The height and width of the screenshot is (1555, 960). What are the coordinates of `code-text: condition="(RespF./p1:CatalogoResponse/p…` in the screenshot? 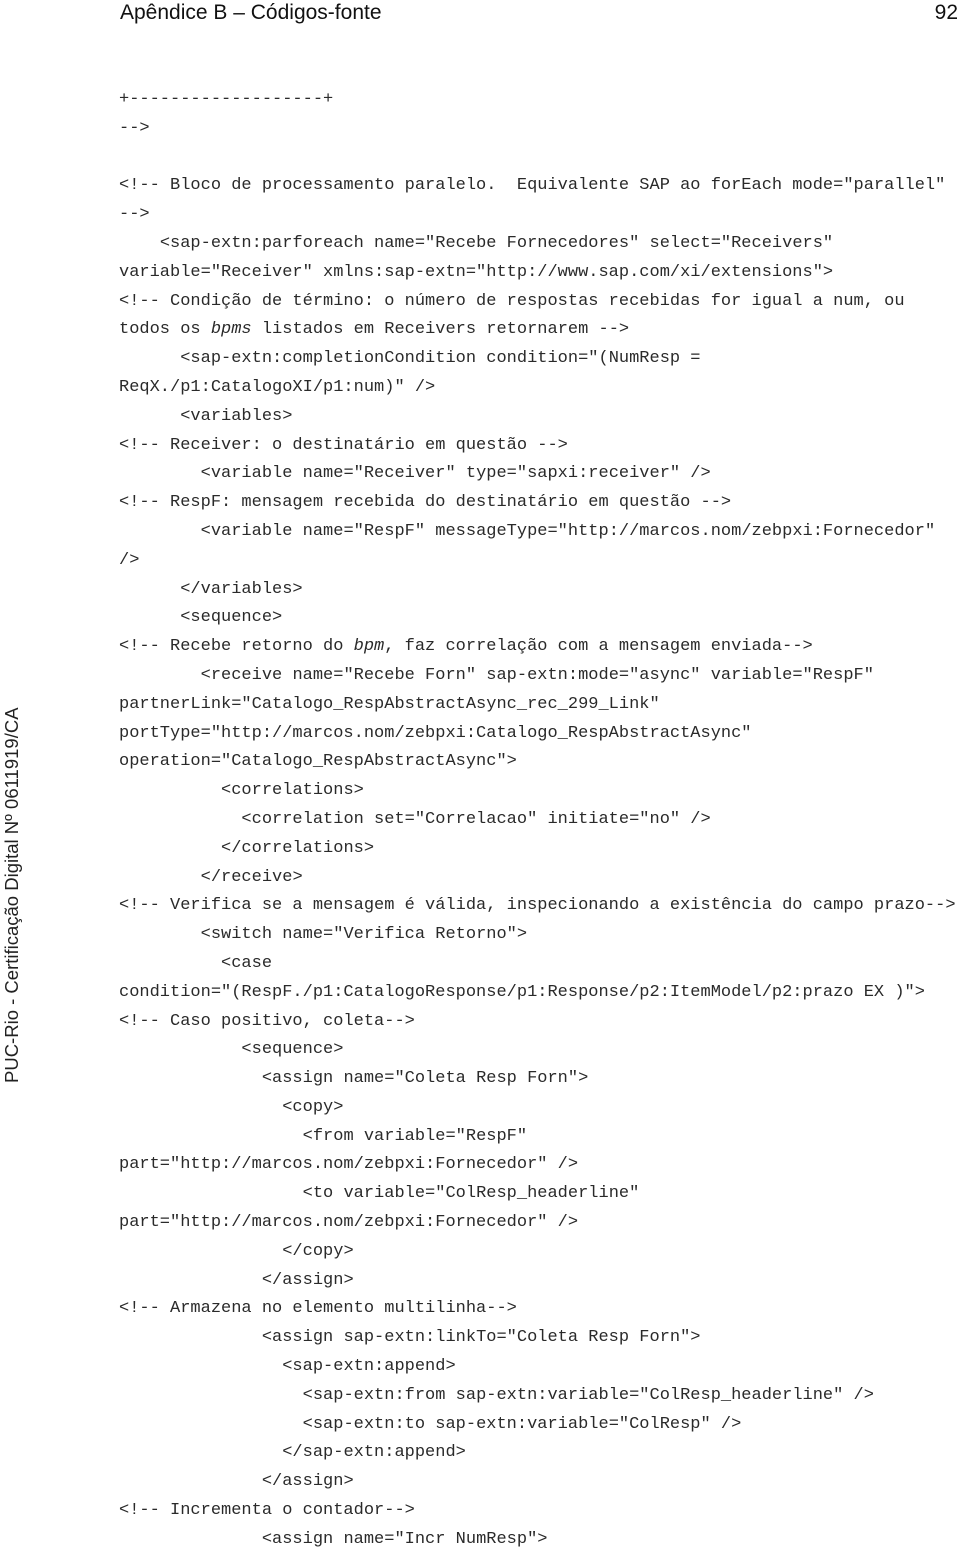 It's located at (522, 992).